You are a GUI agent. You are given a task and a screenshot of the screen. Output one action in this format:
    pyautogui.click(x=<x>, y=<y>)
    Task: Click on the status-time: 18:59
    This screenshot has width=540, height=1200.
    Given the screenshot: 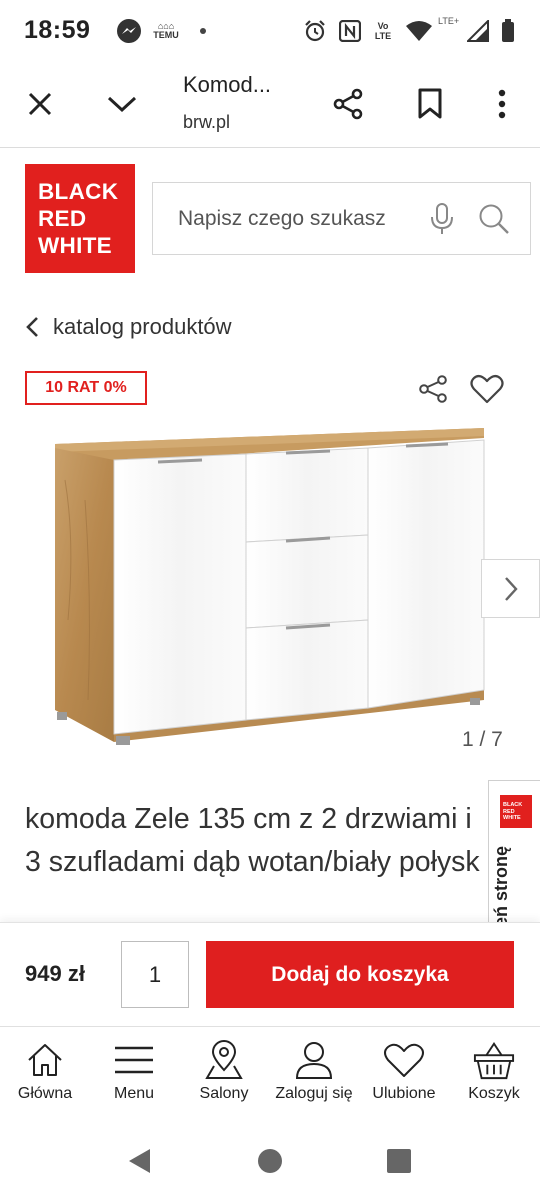 What is the action you would take?
    pyautogui.click(x=57, y=30)
    